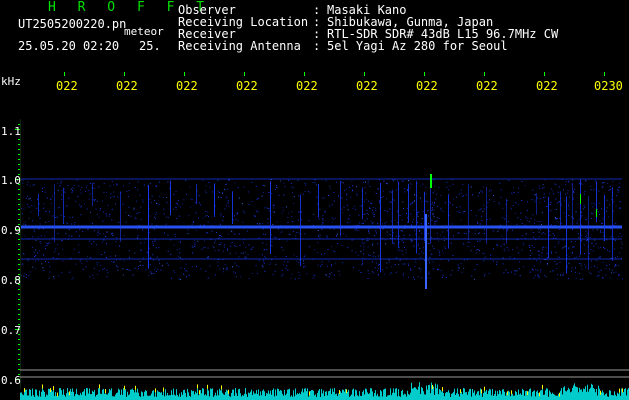  Describe the element at coordinates (270, 217) in the screenshot. I see `echo-streak` at that location.